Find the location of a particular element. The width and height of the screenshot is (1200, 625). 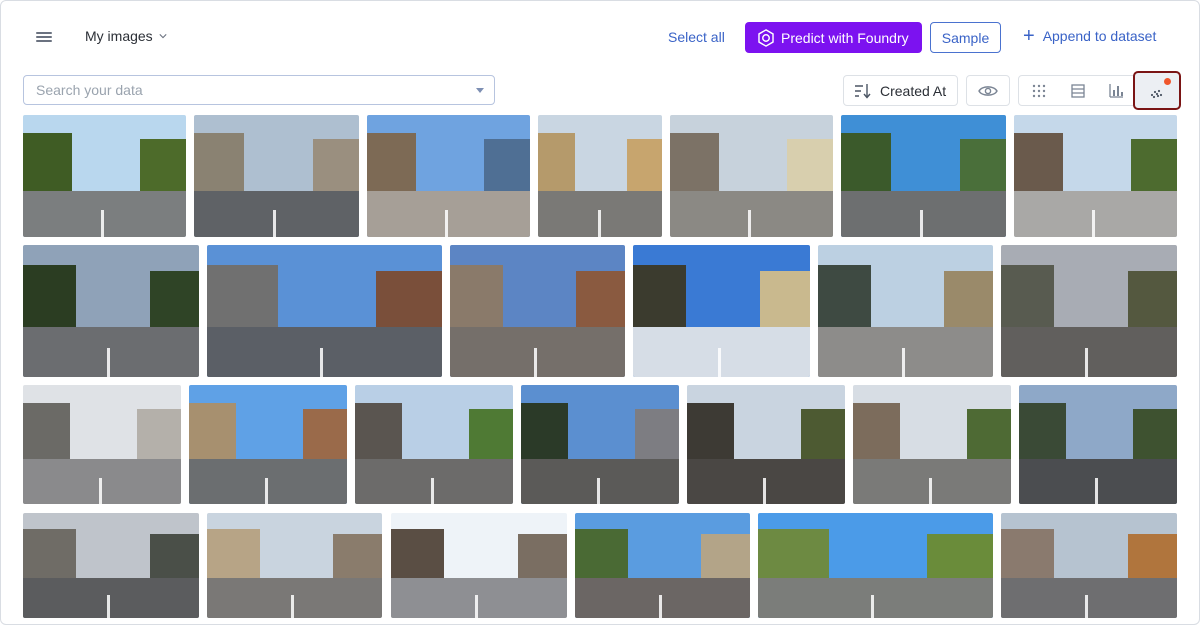

sort-label: Created At is located at coordinates (913, 90).